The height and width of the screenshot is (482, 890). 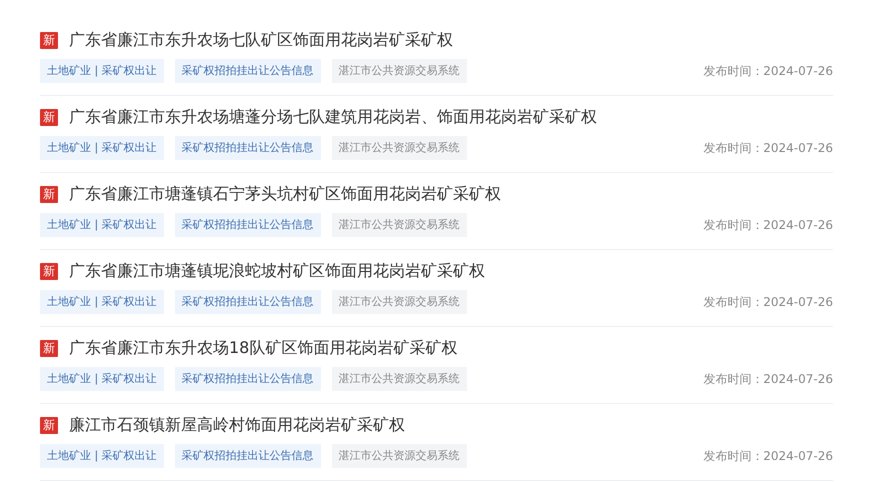 I want to click on notice-title-link: 广东省廉江市东升农场塘蓬分场七队建筑用花岗岩、饰面用花岗岩矿采矿权, so click(x=333, y=117).